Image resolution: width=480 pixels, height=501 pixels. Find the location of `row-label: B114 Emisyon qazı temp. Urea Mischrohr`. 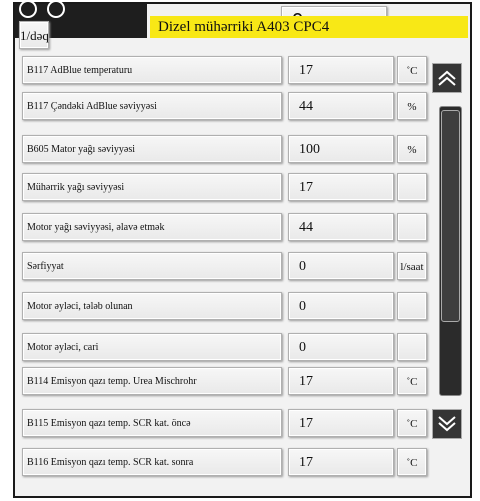

row-label: B114 Emisyon qazı temp. Urea Mischrohr is located at coordinates (152, 381).